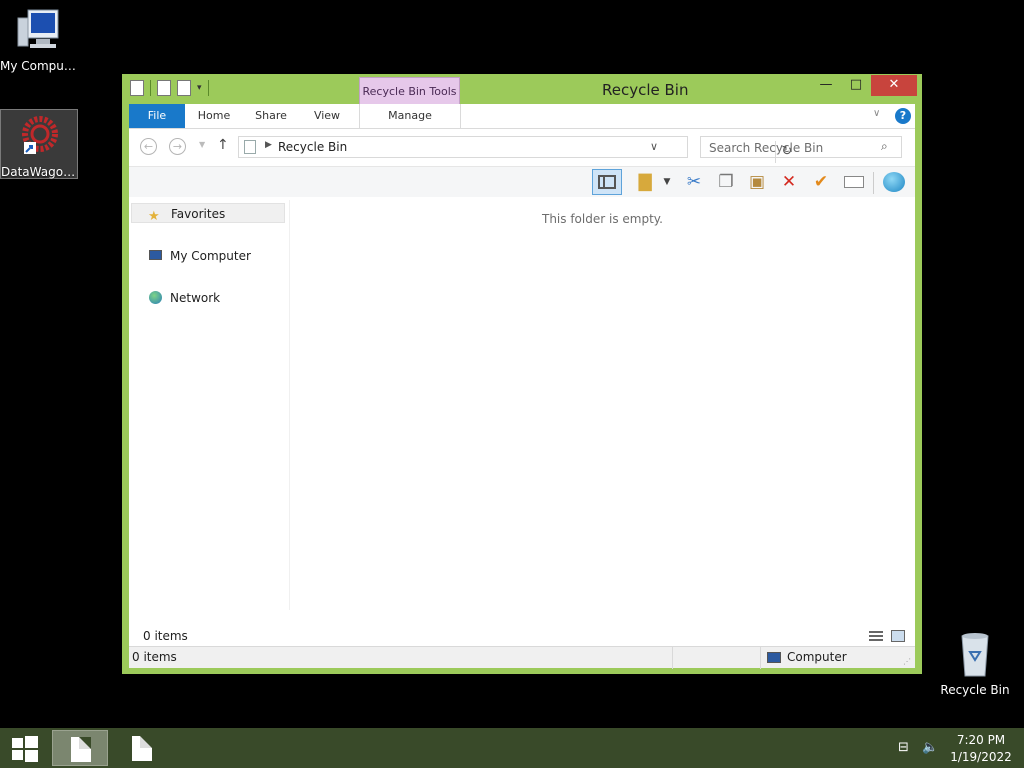 The image size is (1024, 768). Describe the element at coordinates (271, 116) in the screenshot. I see `tab-share: Share` at that location.